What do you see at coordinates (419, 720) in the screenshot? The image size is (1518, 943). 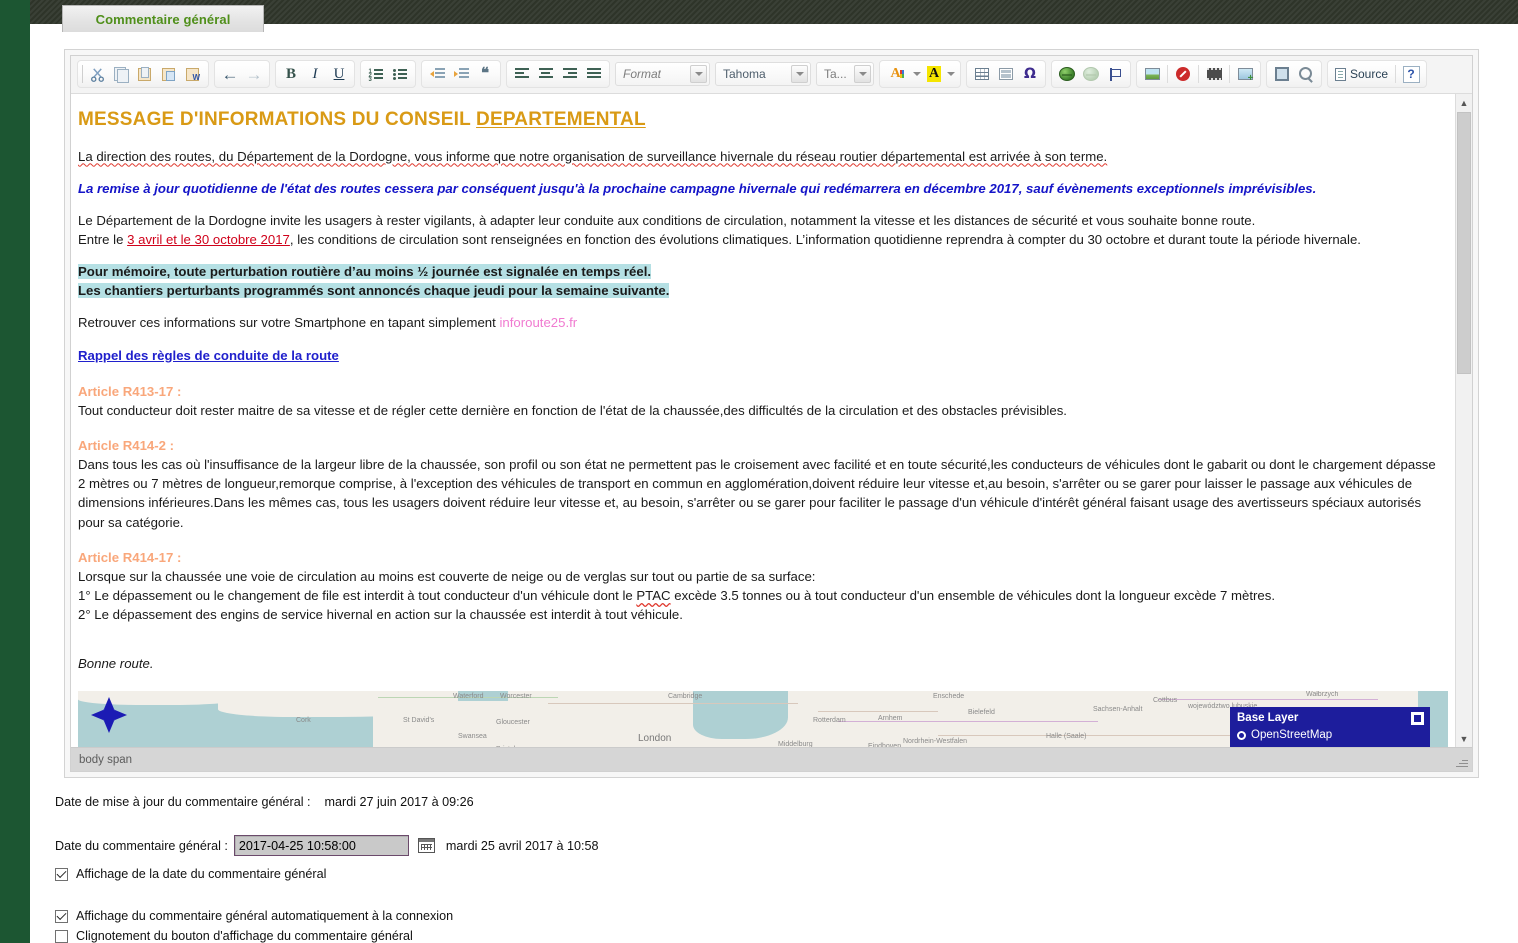 I see `map-city-label: St David's` at bounding box center [419, 720].